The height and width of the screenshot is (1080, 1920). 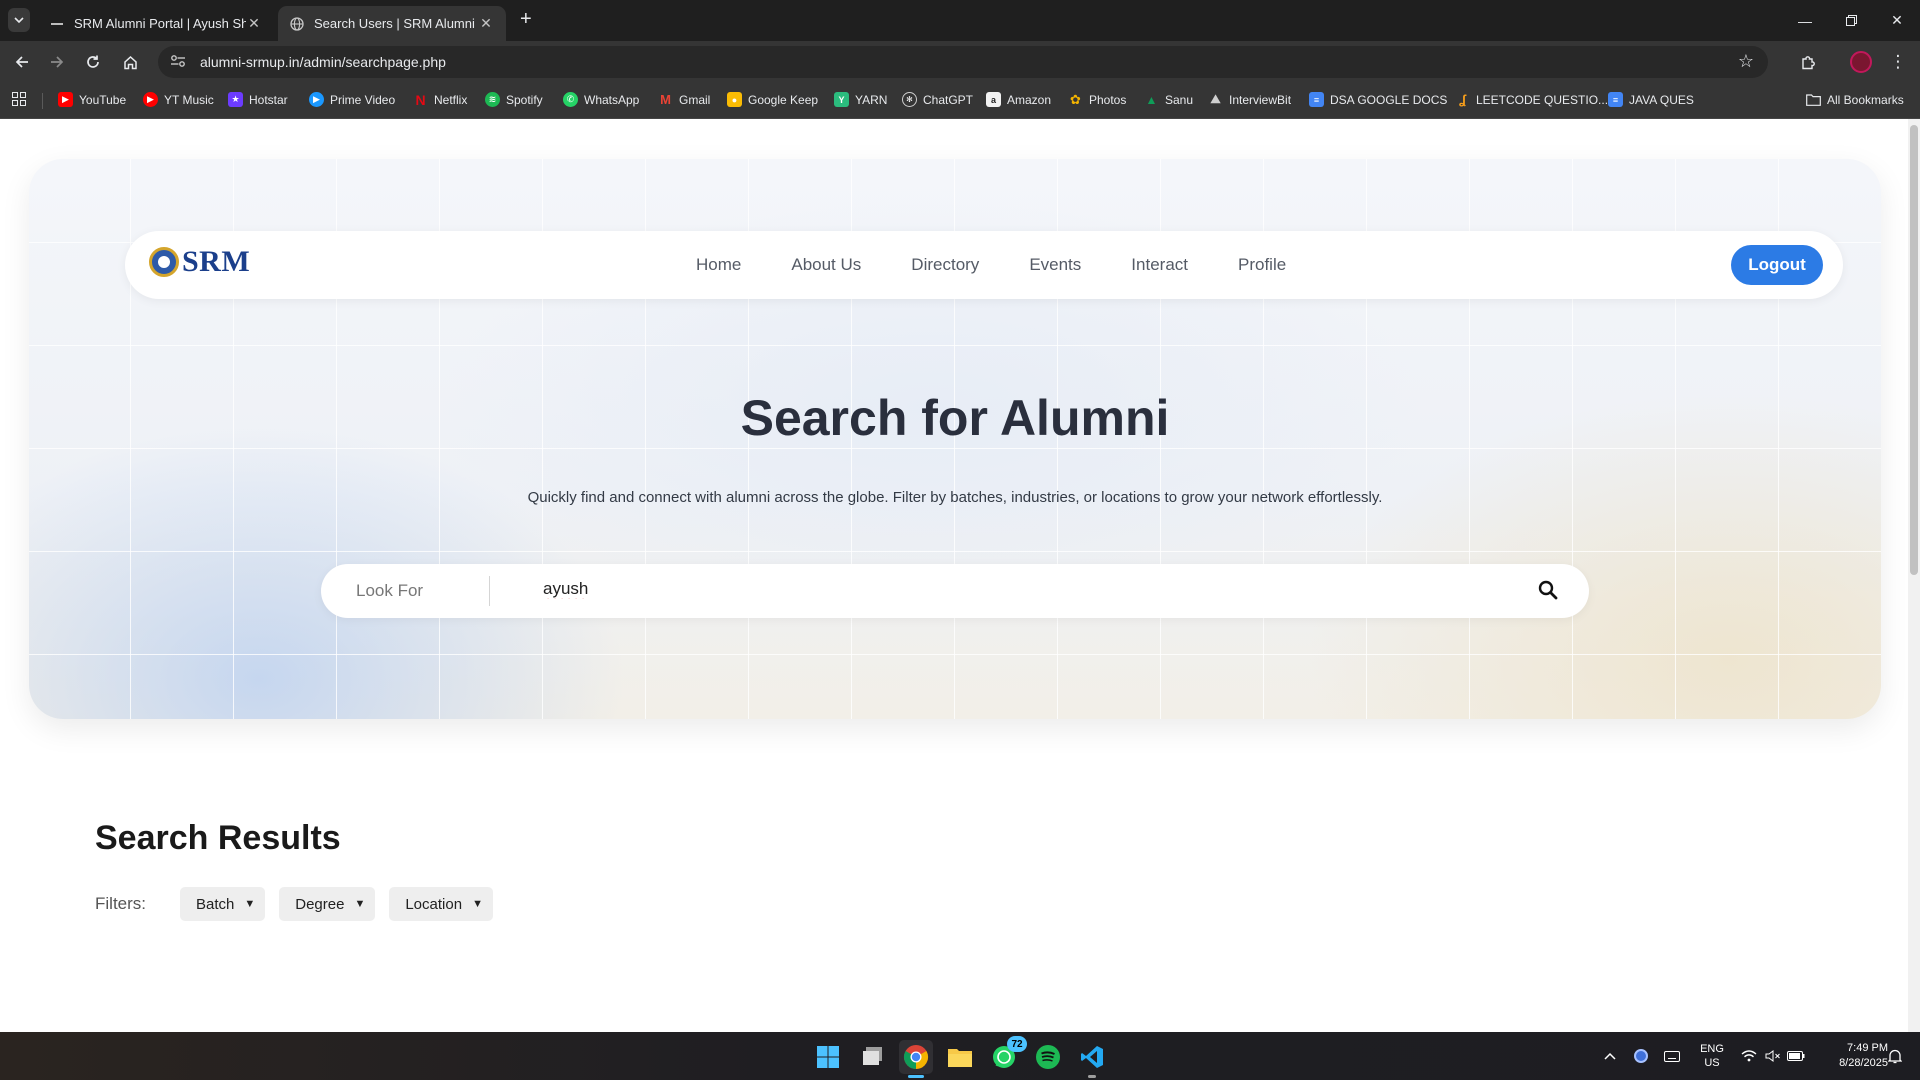 I want to click on url-text: alumni-srmup.in/admin/searchpage.php, so click(x=323, y=62).